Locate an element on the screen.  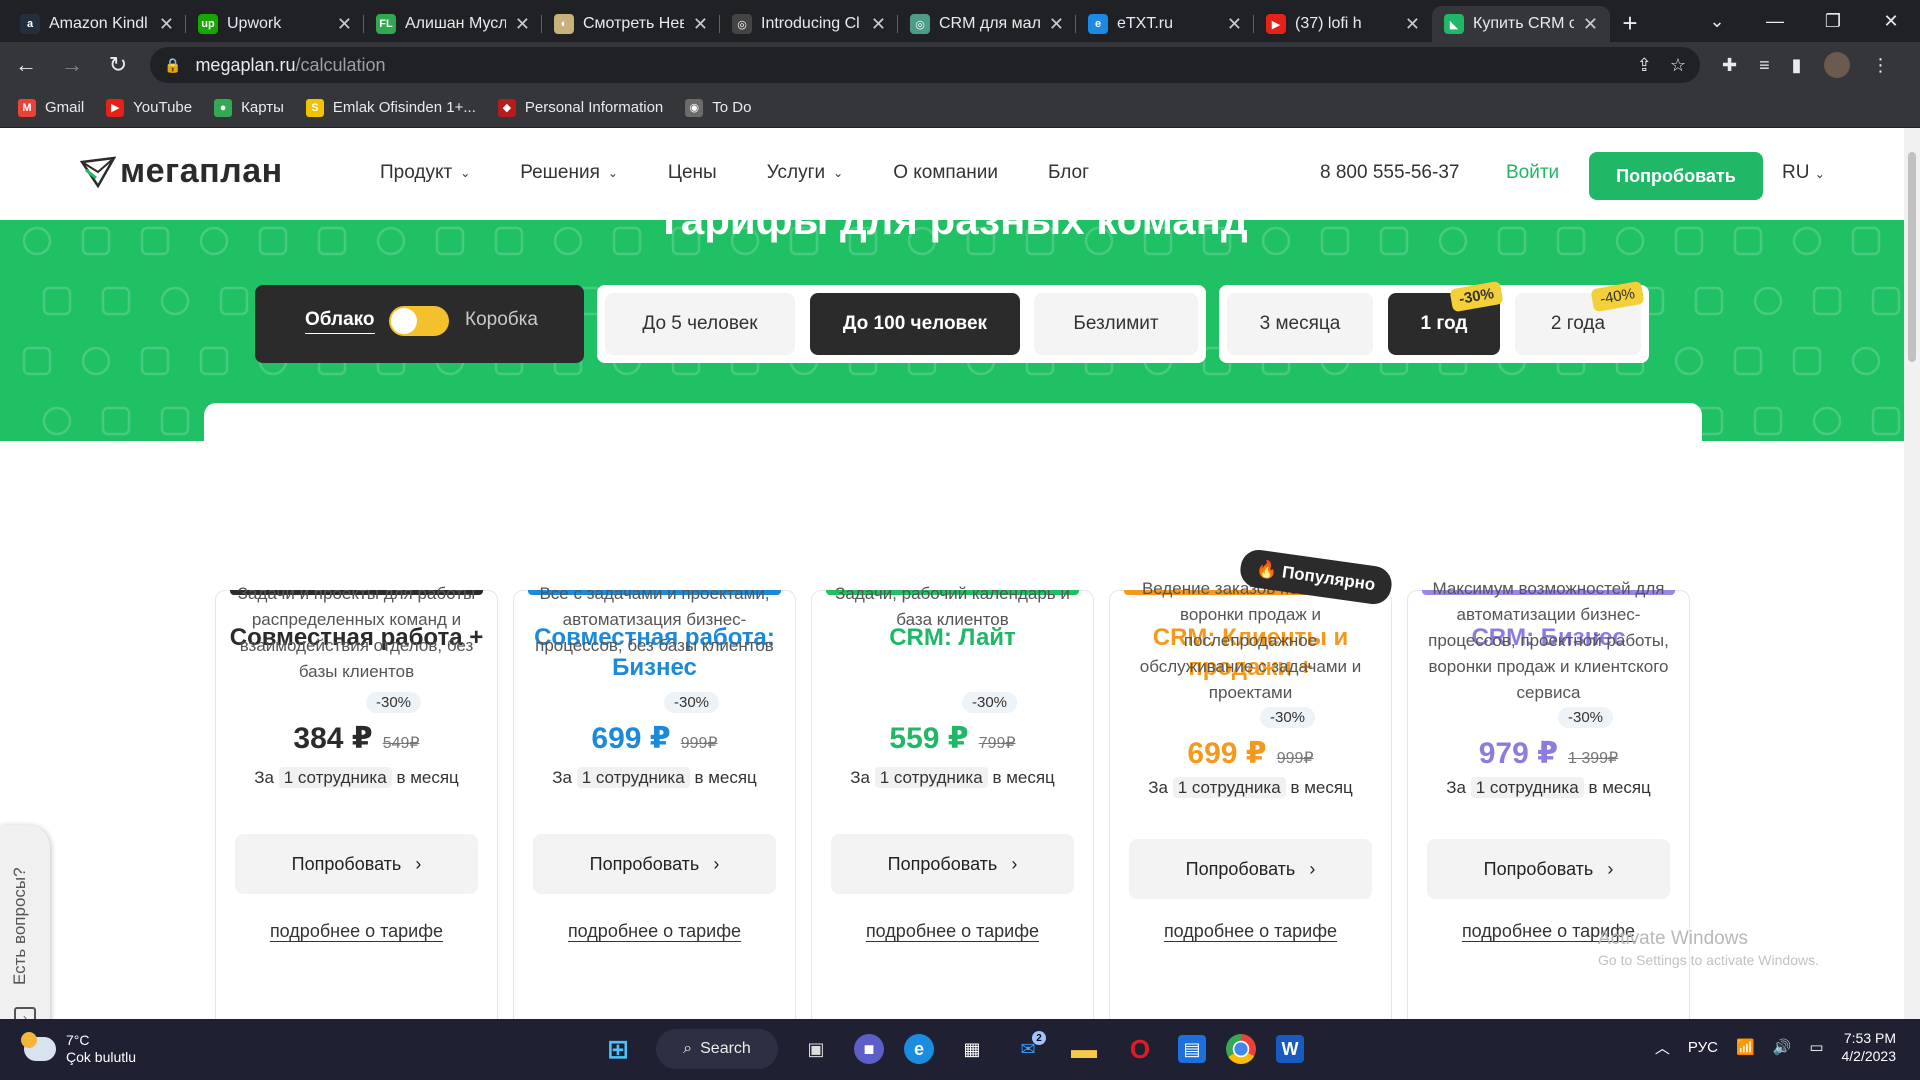
nav-item: Цены is located at coordinates (692, 173).